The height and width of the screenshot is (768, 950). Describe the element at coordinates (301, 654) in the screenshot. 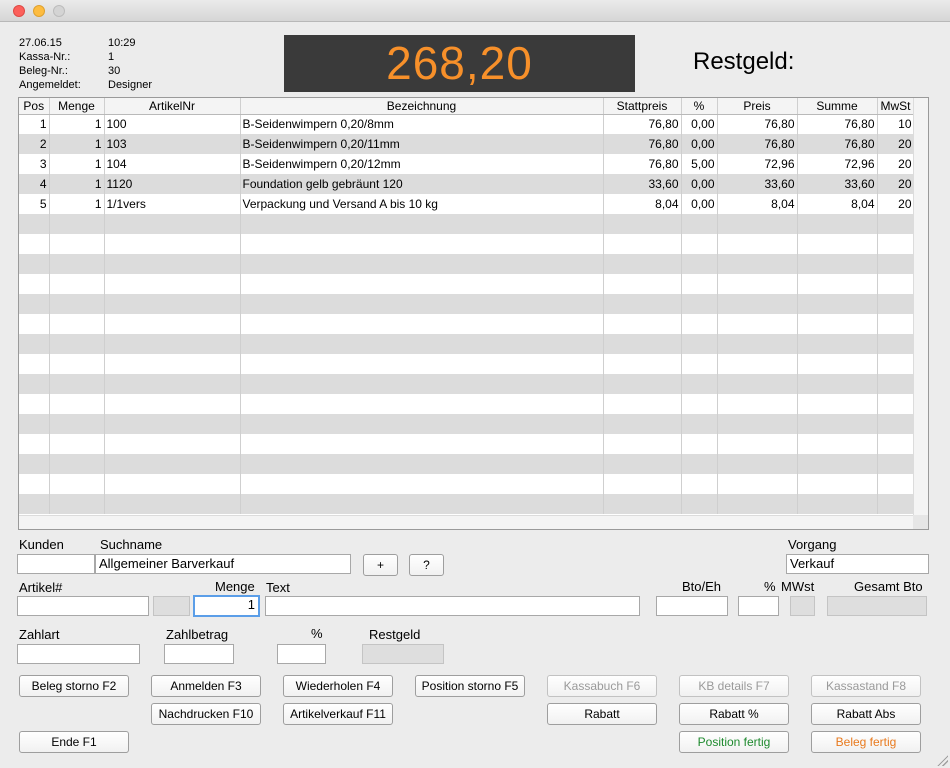

I see `zahl-percent-field` at that location.